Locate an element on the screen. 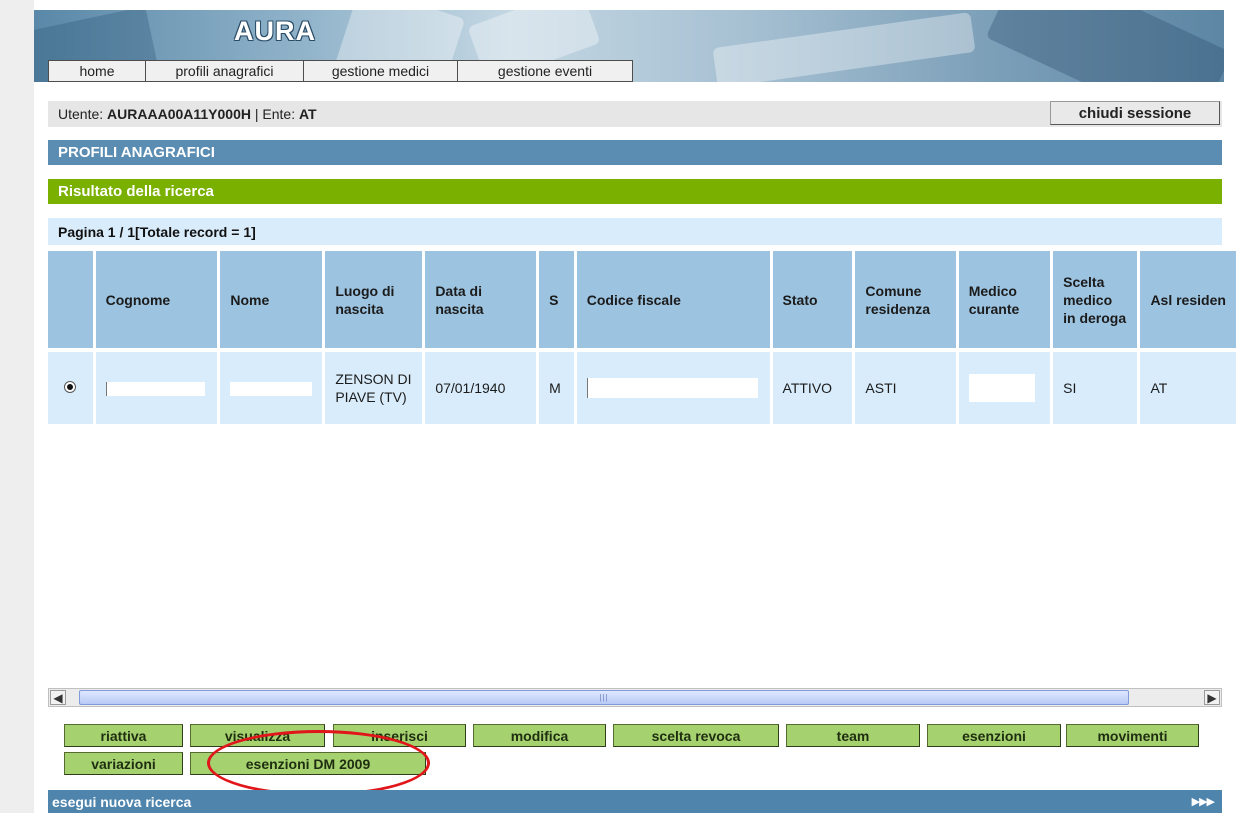 The width and height of the screenshot is (1239, 813). user-label: Utente: is located at coordinates (83, 114).